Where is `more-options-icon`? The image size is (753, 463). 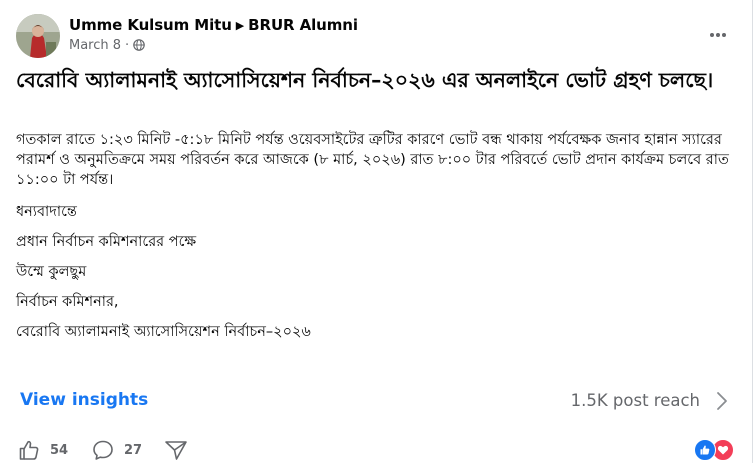 more-options-icon is located at coordinates (718, 35).